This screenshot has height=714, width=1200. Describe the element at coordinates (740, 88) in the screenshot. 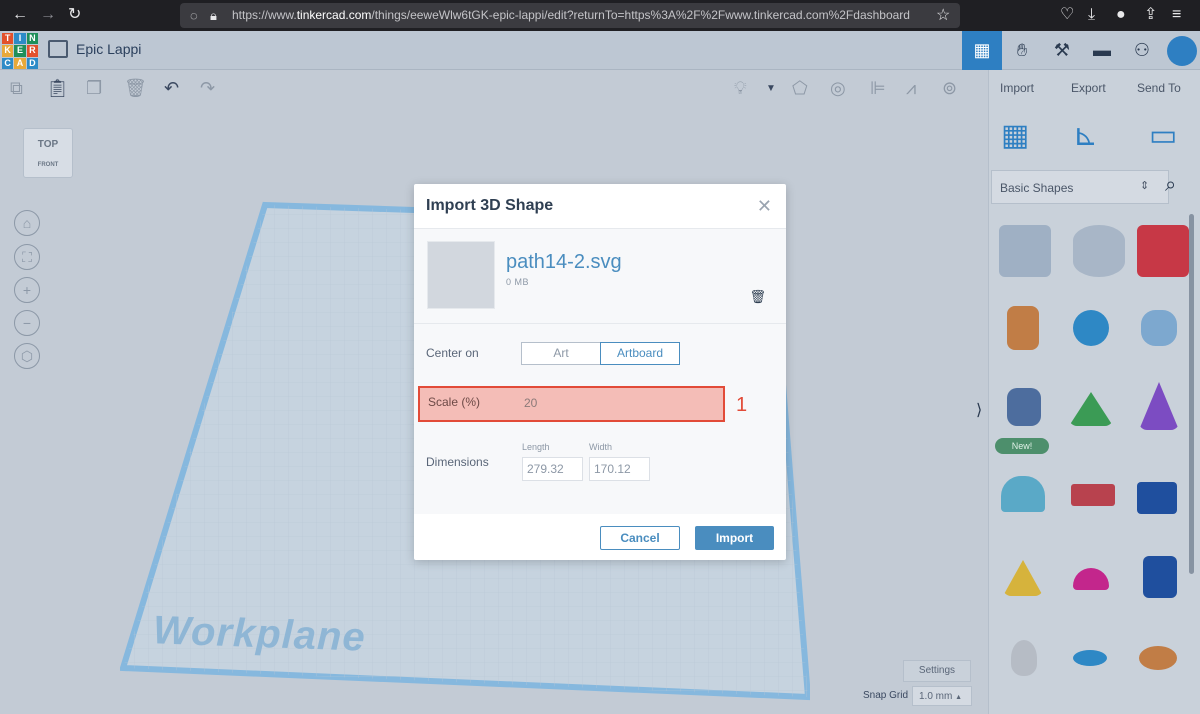

I see `light-bulb-icon: 💡︎` at that location.